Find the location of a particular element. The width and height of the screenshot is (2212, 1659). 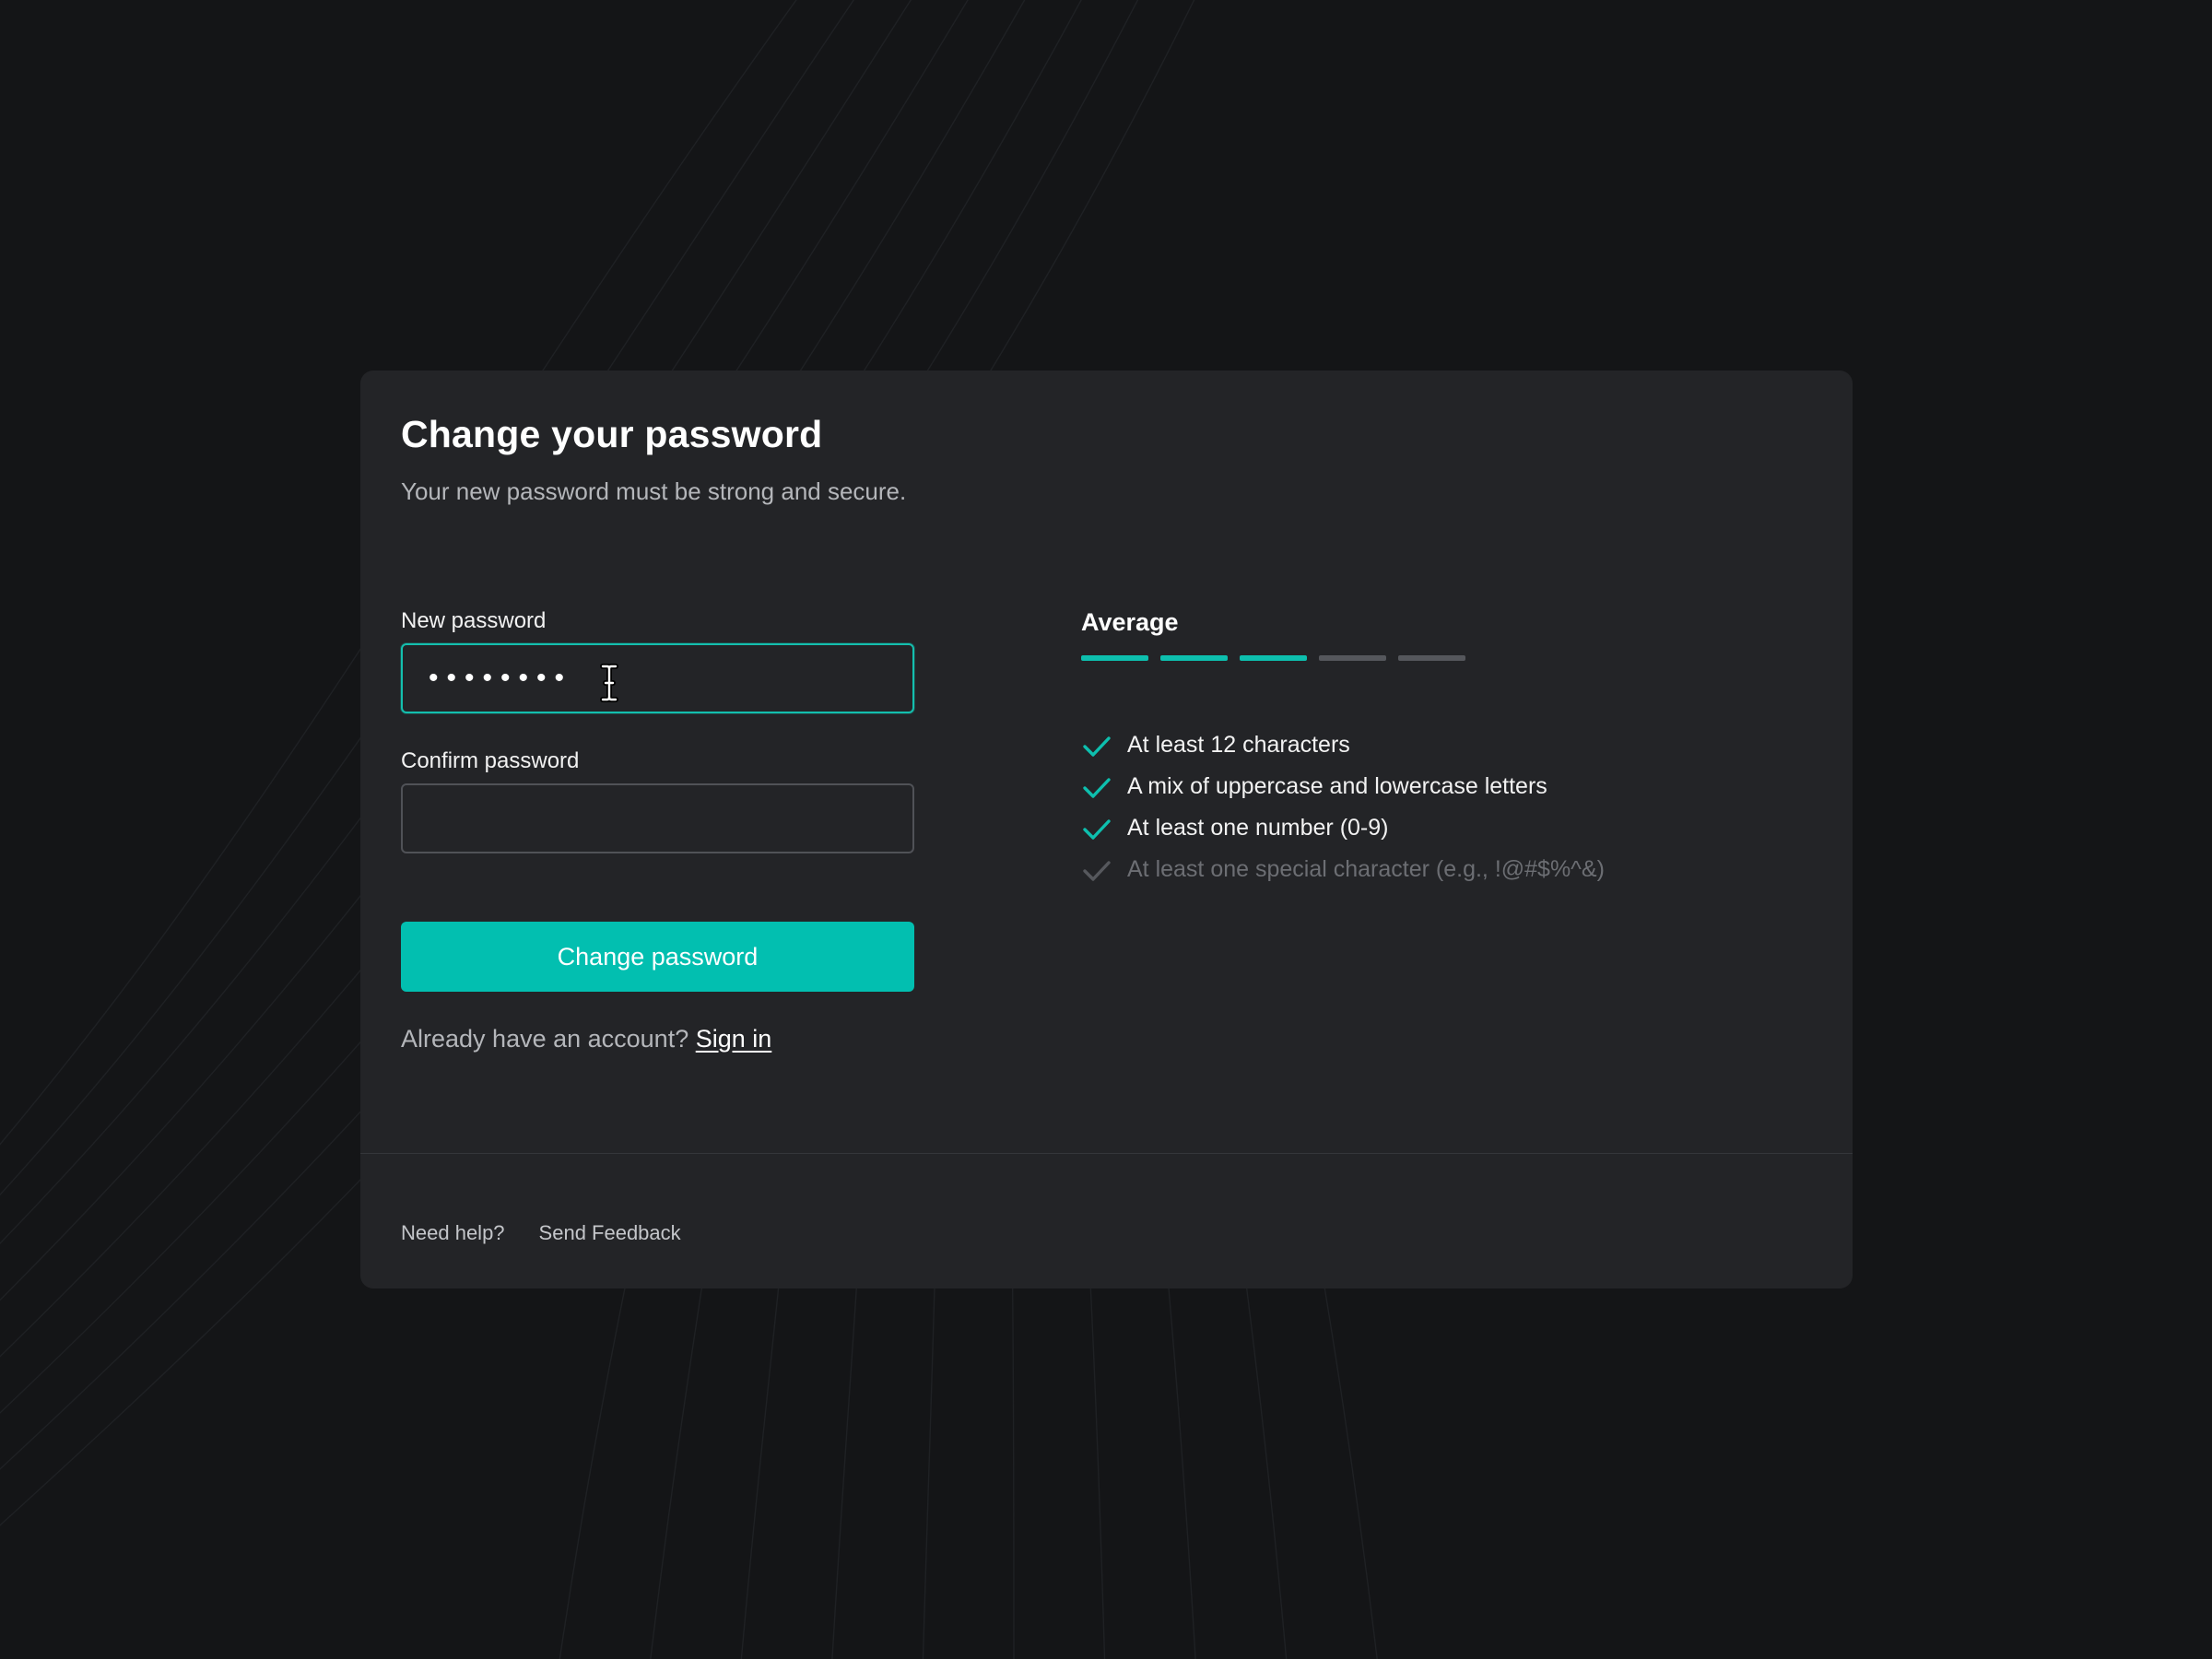

footer: Need help? Send Feedback is located at coordinates (541, 1233).